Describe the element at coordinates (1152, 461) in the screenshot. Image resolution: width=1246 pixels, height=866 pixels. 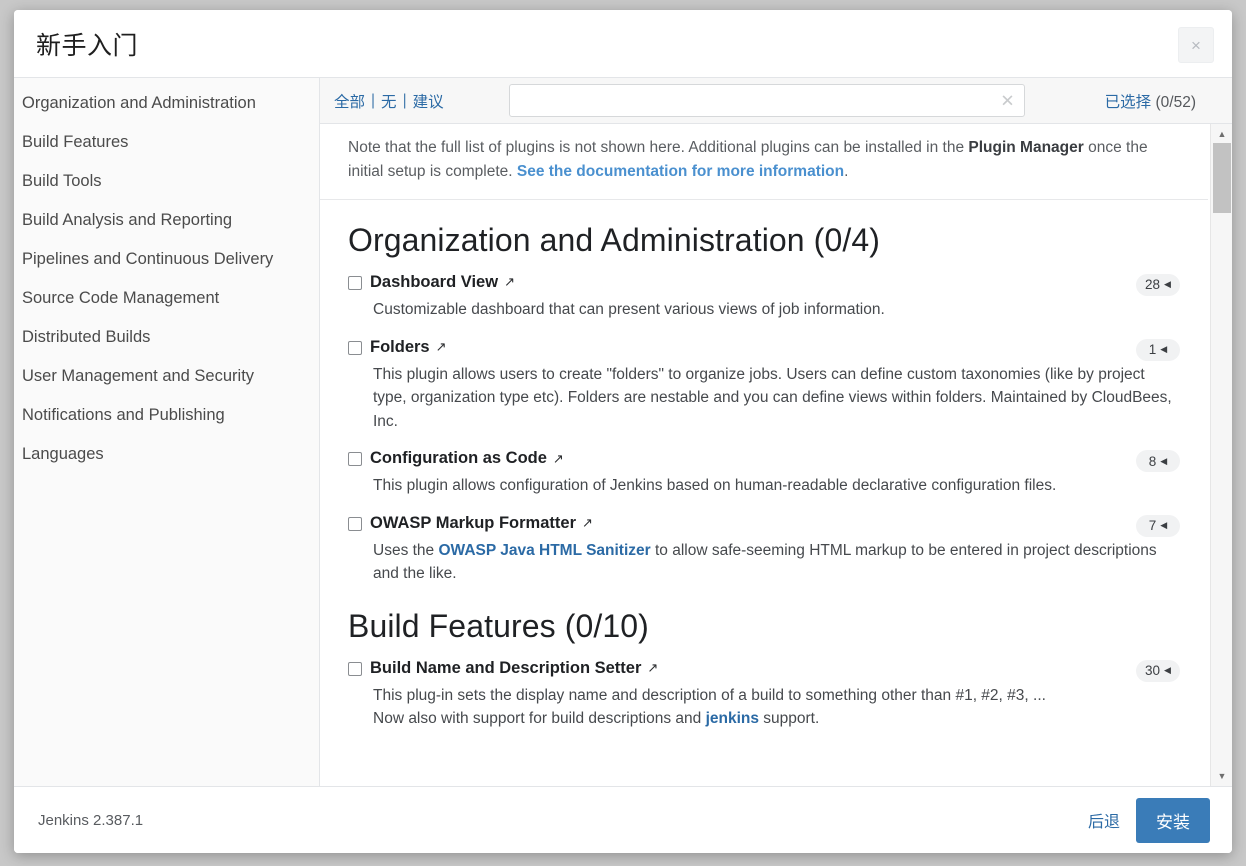
I see `badge-count: 8` at that location.